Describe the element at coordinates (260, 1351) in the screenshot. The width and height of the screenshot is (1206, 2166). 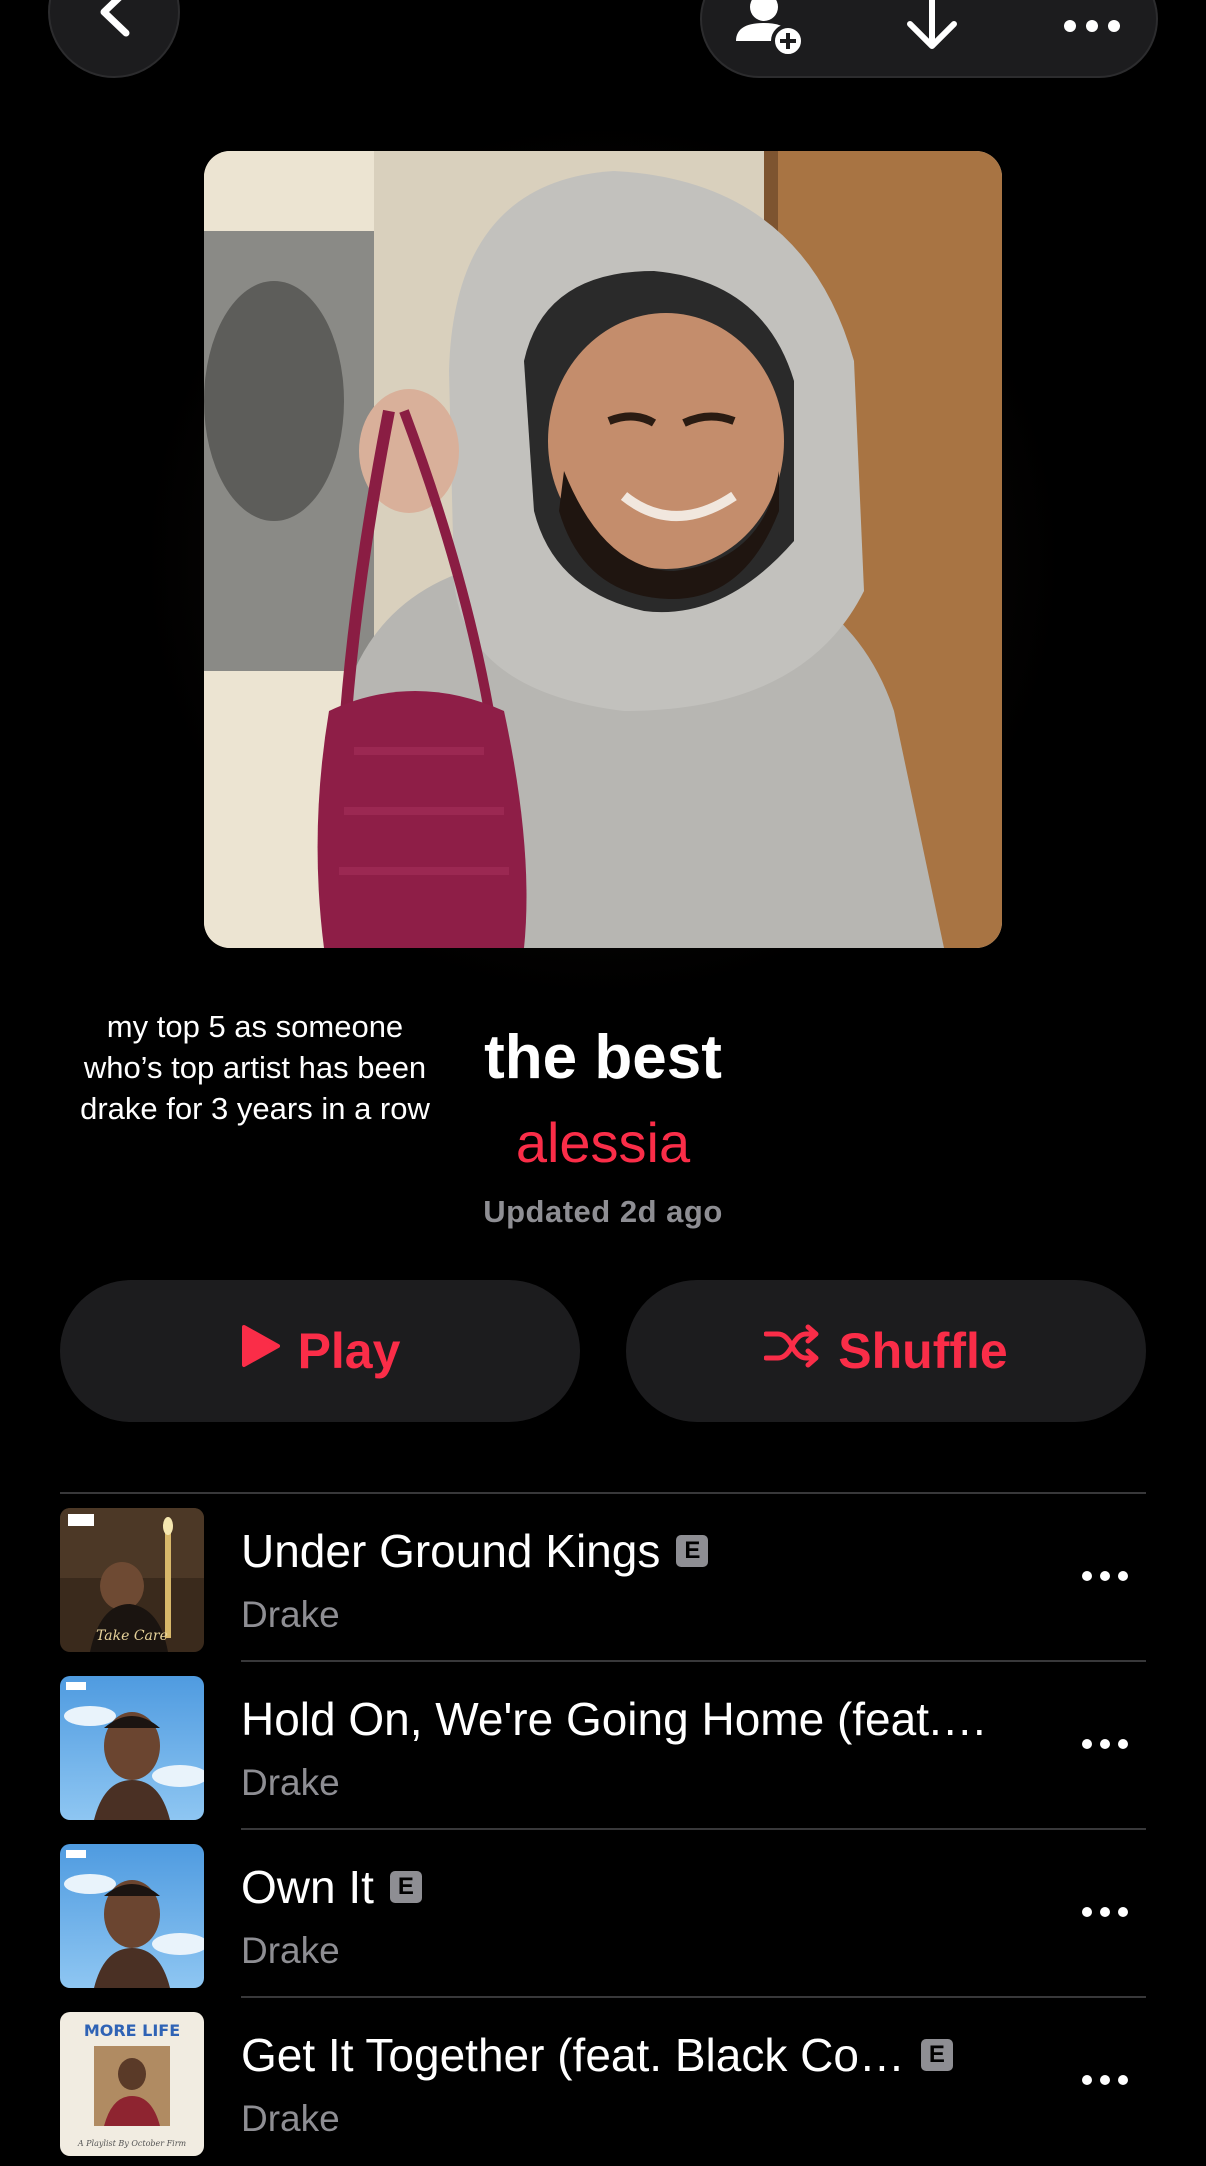
I see `play-icon` at that location.